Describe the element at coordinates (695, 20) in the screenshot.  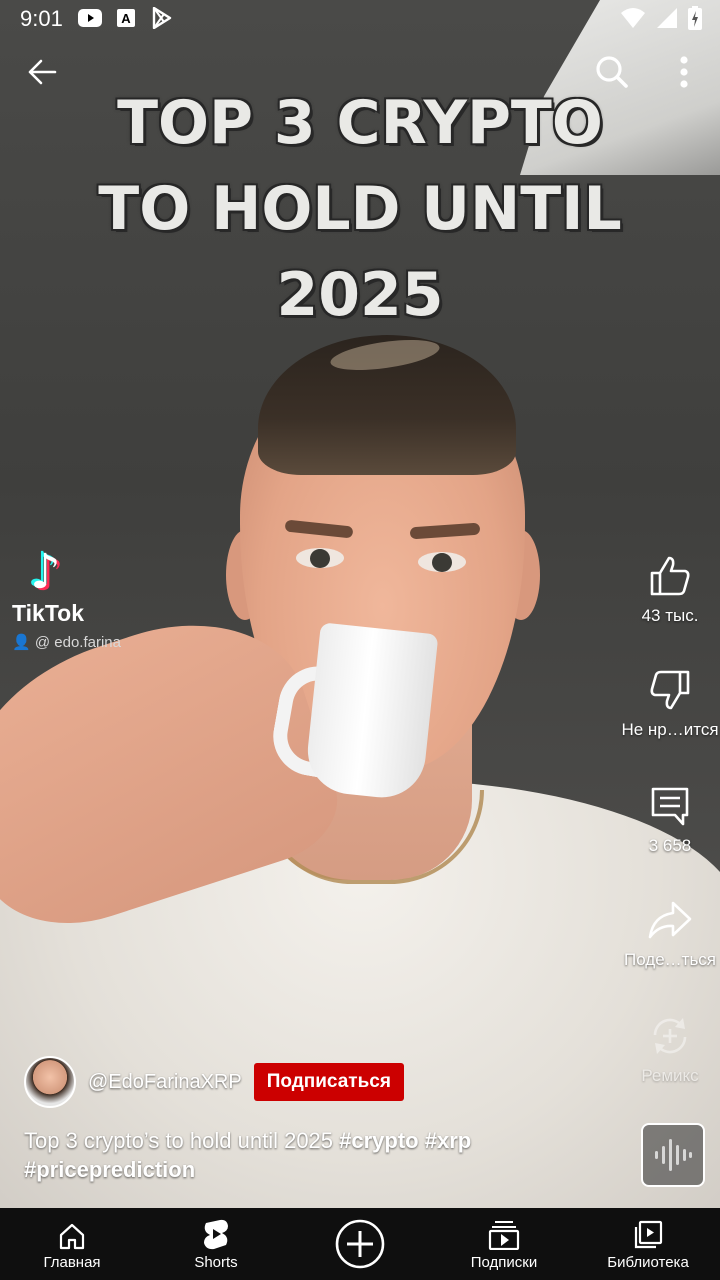
I see `battery-icon` at that location.